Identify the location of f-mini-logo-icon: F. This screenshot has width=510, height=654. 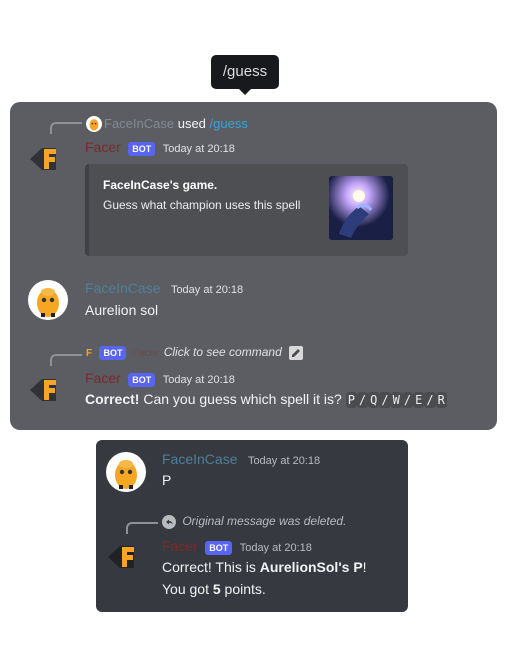
(89, 353).